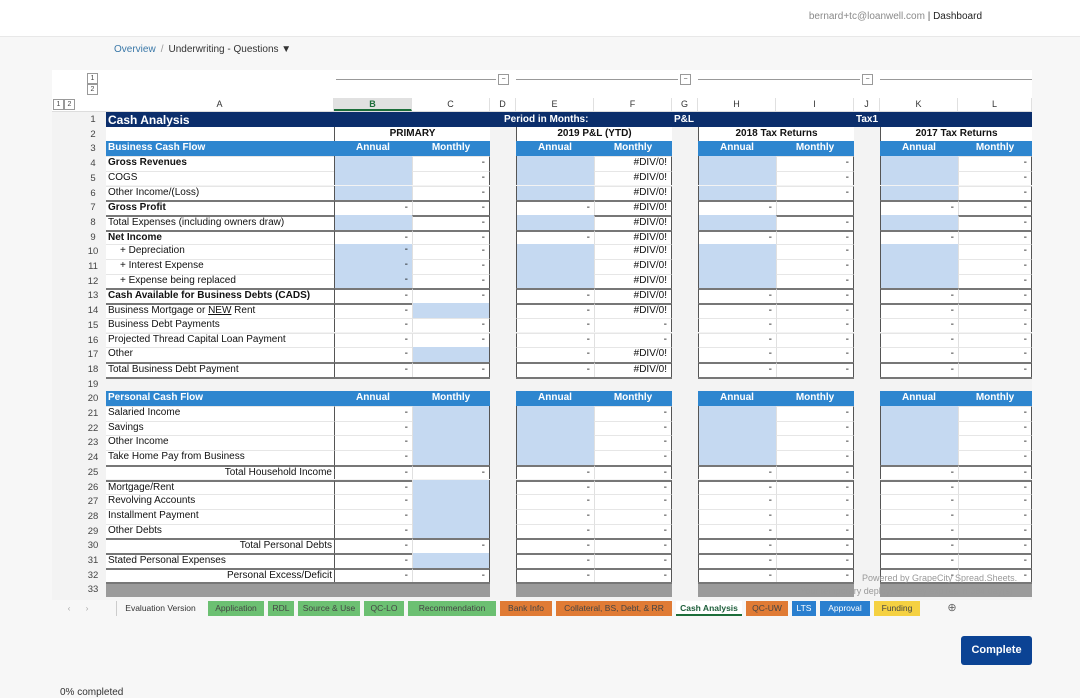 The image size is (1080, 698). What do you see at coordinates (93, 222) in the screenshot?
I see `row-header: 8` at bounding box center [93, 222].